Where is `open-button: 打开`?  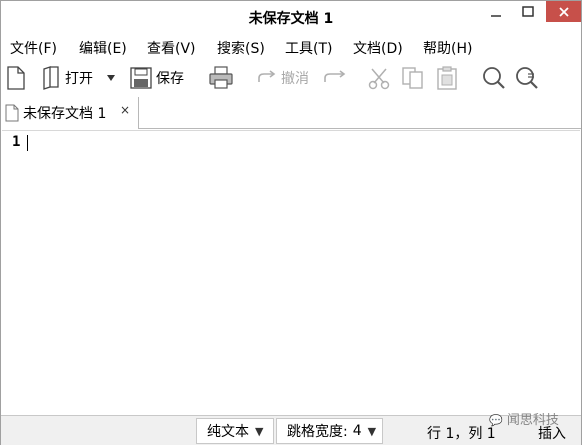 open-button: 打开 is located at coordinates (67, 78).